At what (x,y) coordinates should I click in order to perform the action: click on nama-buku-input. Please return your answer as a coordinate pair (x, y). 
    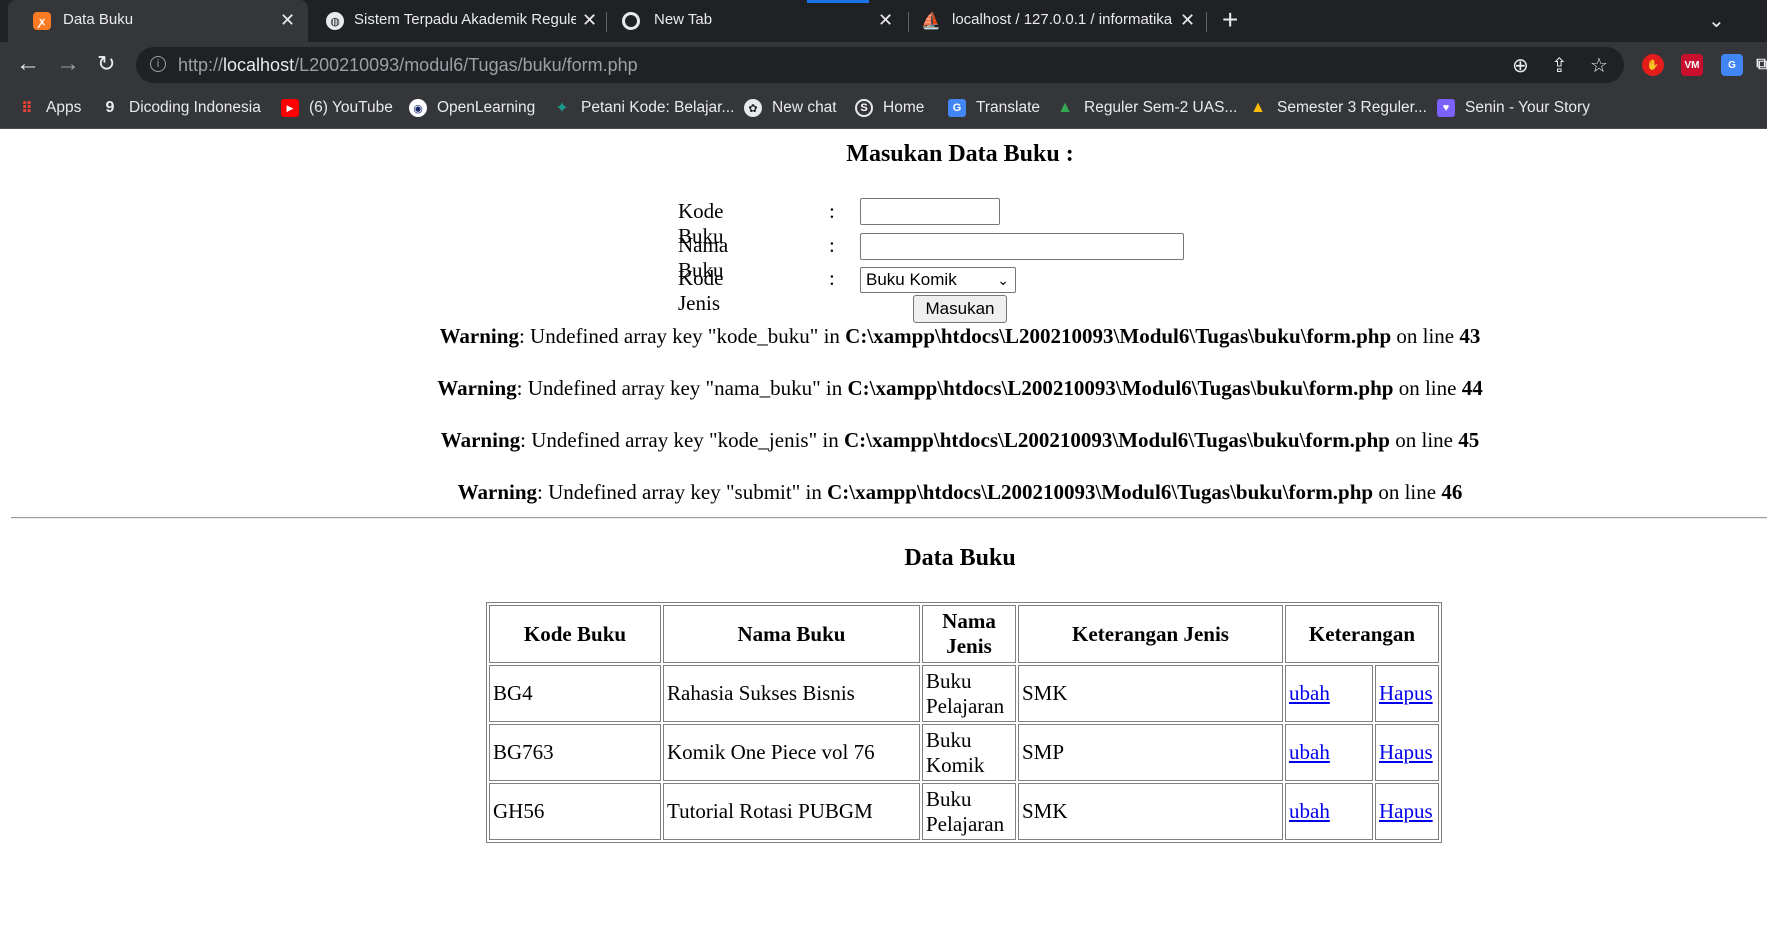
    Looking at the image, I should click on (1022, 246).